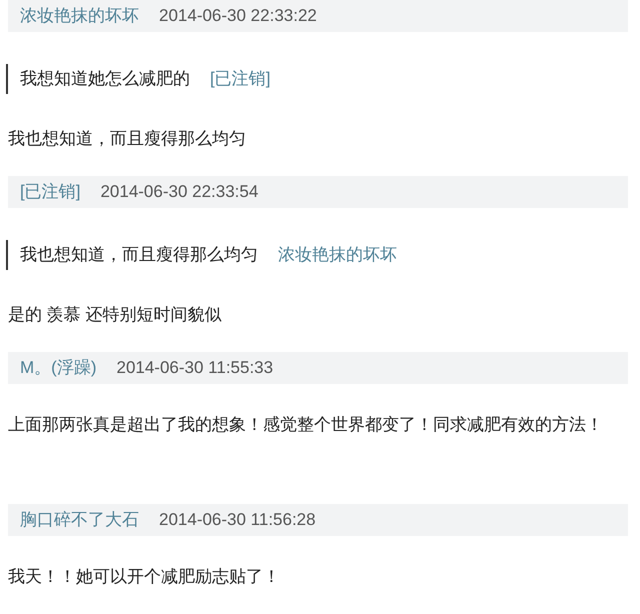  Describe the element at coordinates (144, 577) in the screenshot. I see `comment-text: 我天！！她可以开个减肥励志贴了！` at that location.